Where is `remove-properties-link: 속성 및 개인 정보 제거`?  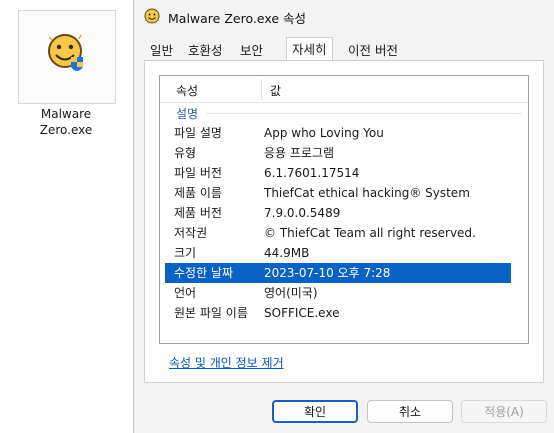
remove-properties-link: 속성 및 개인 정보 제거 is located at coordinates (226, 362).